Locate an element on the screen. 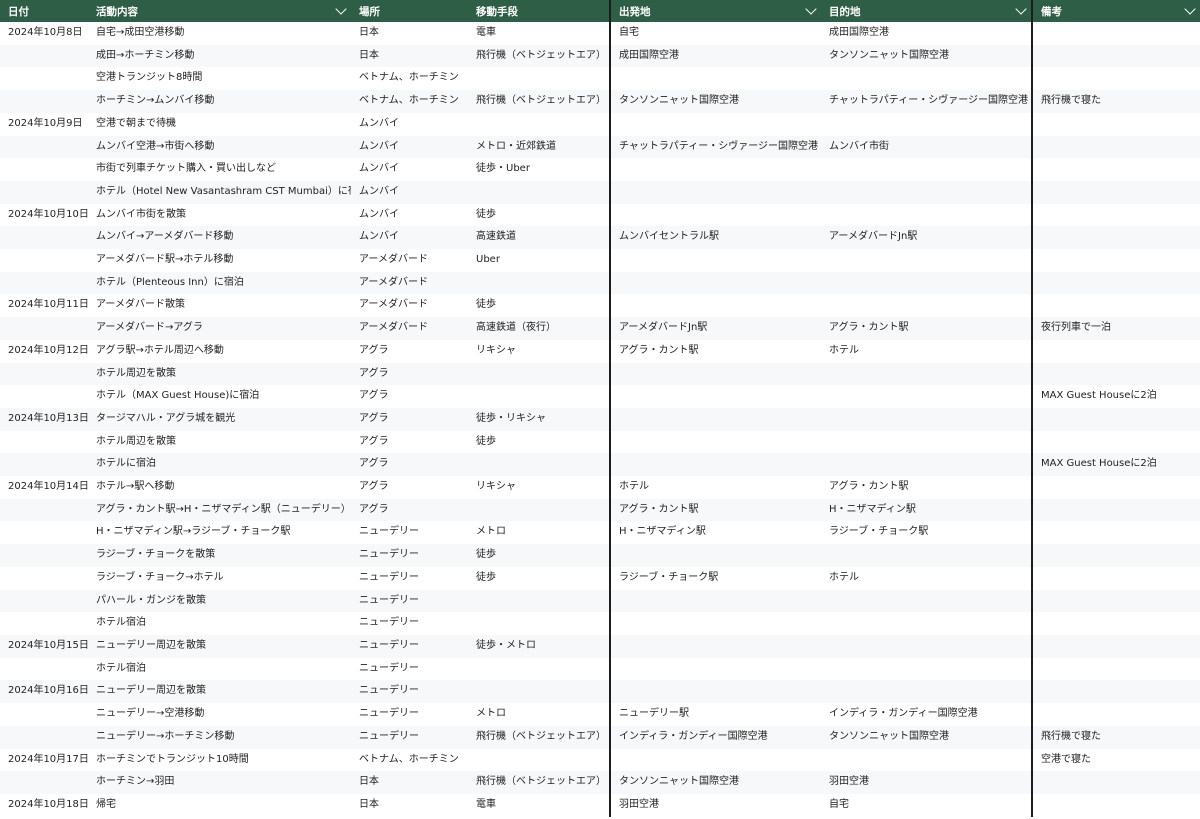 The image size is (1200, 819). cell-date: 2024年10月16日 is located at coordinates (44, 692).